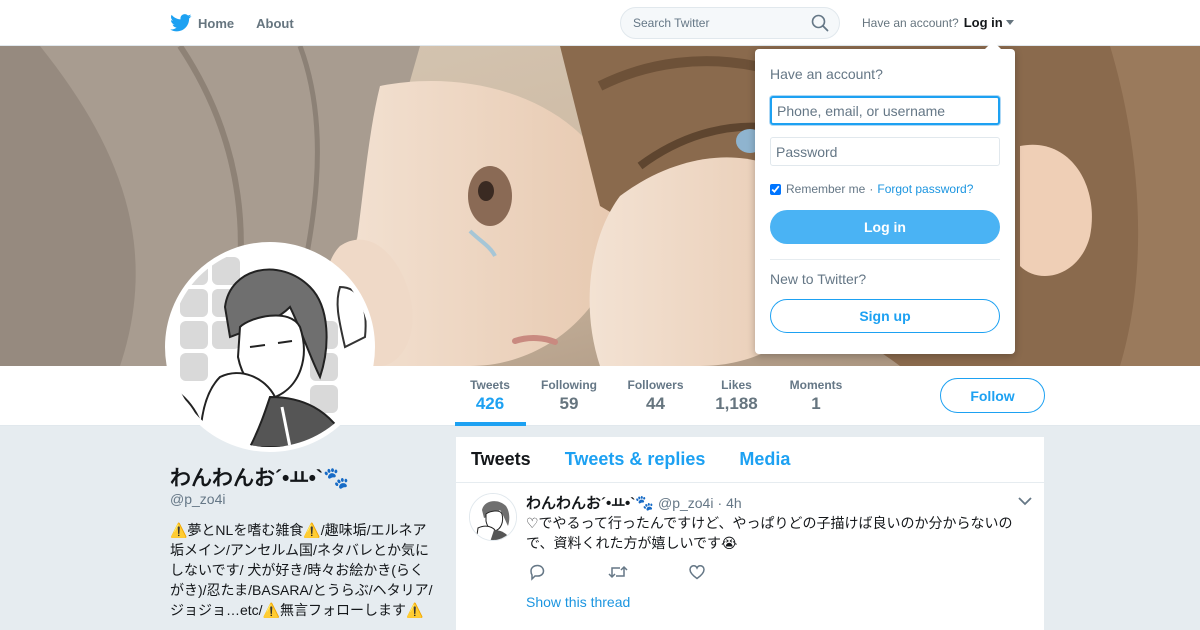 The height and width of the screenshot is (630, 1200). Describe the element at coordinates (243, 23) in the screenshot. I see `nav-left: Home About` at that location.